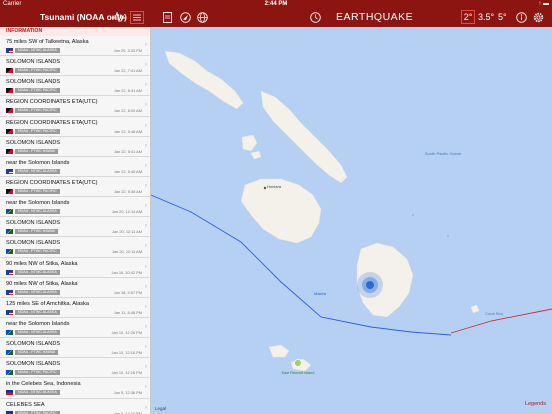 The height and width of the screenshot is (414, 552). Describe the element at coordinates (494, 313) in the screenshot. I see `coral-sea-label: Coral Sea` at that location.